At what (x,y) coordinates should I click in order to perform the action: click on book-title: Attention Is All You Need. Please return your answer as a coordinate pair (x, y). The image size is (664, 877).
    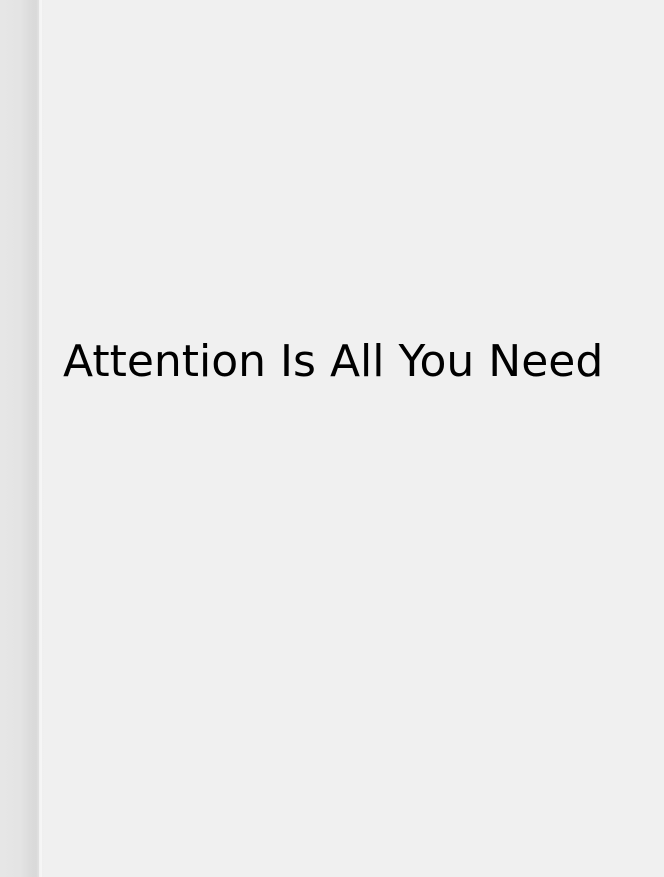
    Looking at the image, I should click on (333, 361).